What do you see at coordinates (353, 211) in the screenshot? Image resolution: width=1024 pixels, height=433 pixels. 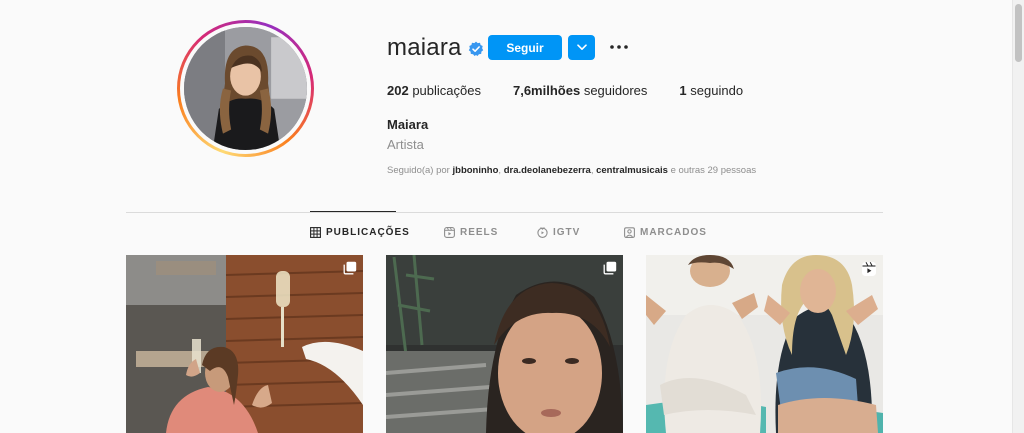 I see `active-tab-indicator` at bounding box center [353, 211].